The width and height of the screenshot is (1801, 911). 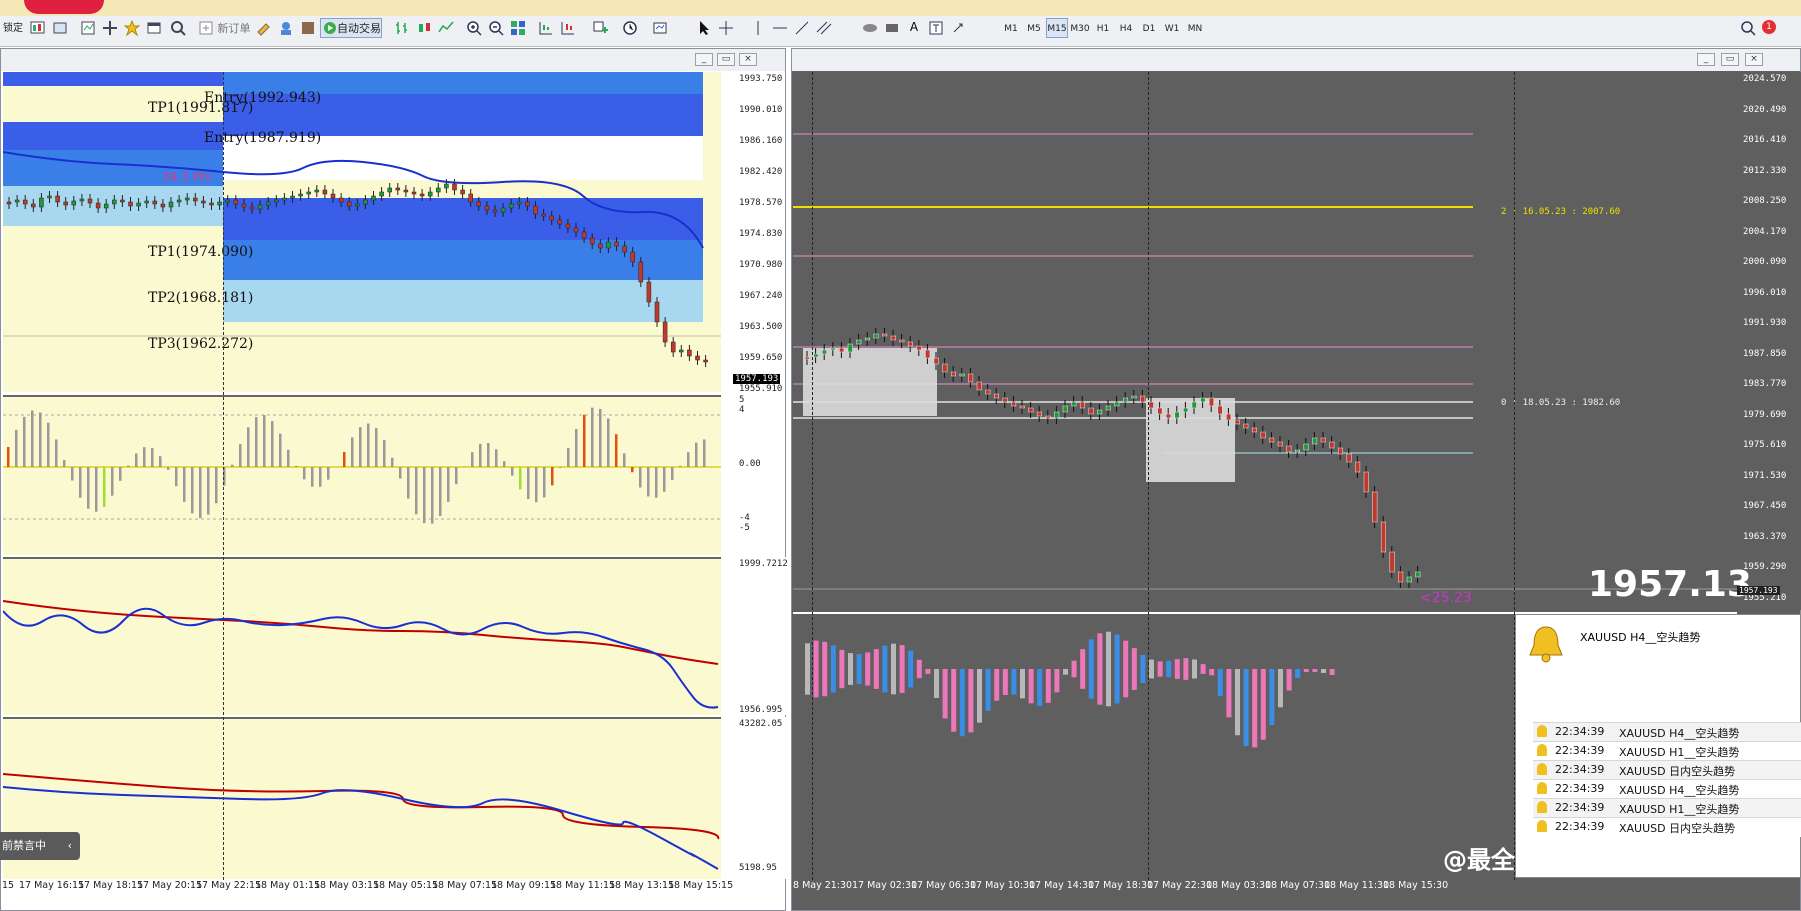 I want to click on horizontal-line-icon, so click(x=780, y=28).